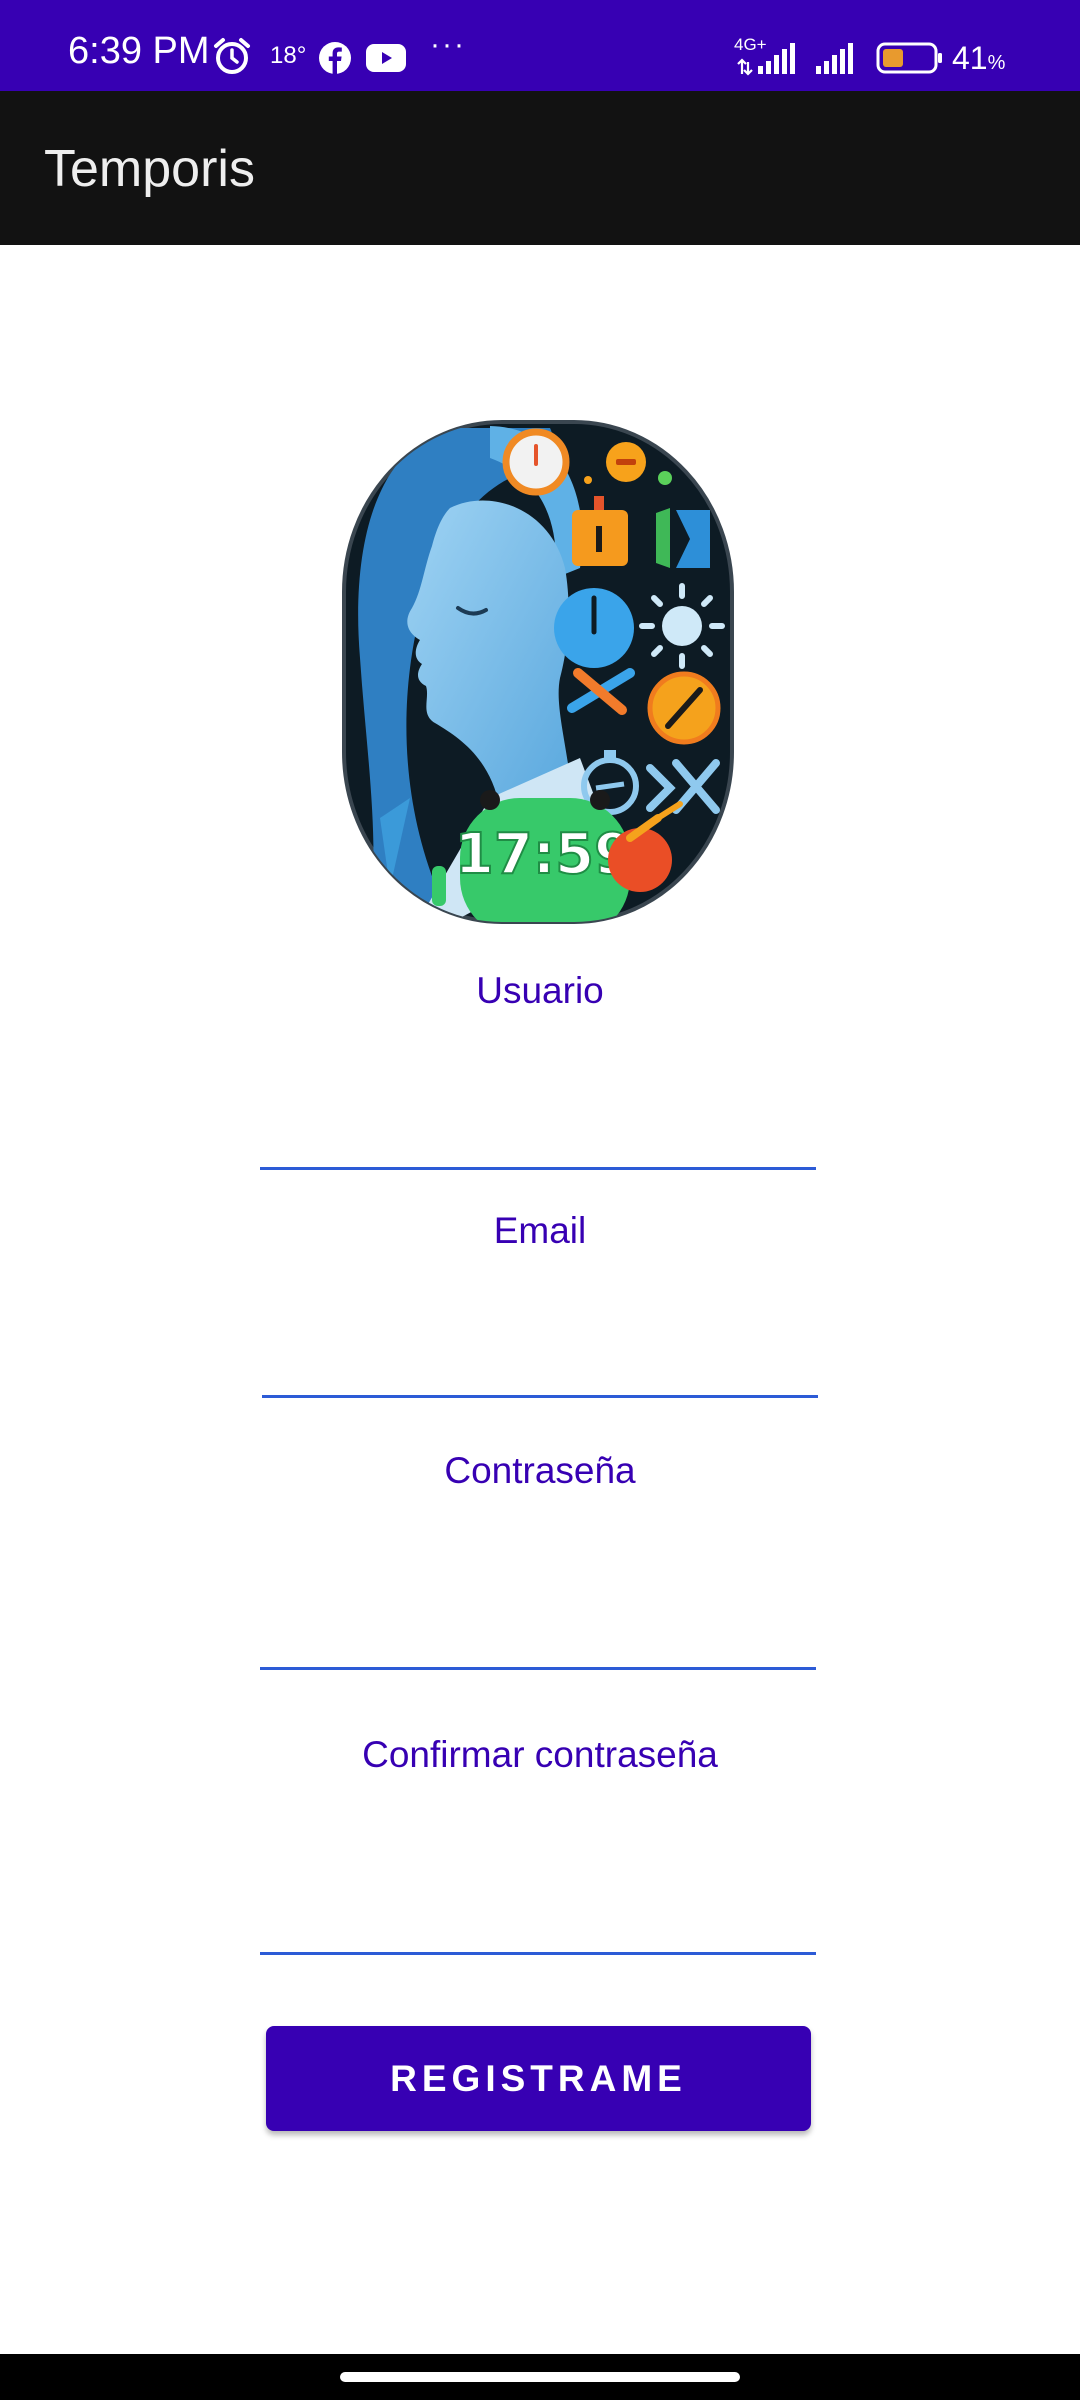  I want to click on battery-percentage: 41%, so click(978, 58).